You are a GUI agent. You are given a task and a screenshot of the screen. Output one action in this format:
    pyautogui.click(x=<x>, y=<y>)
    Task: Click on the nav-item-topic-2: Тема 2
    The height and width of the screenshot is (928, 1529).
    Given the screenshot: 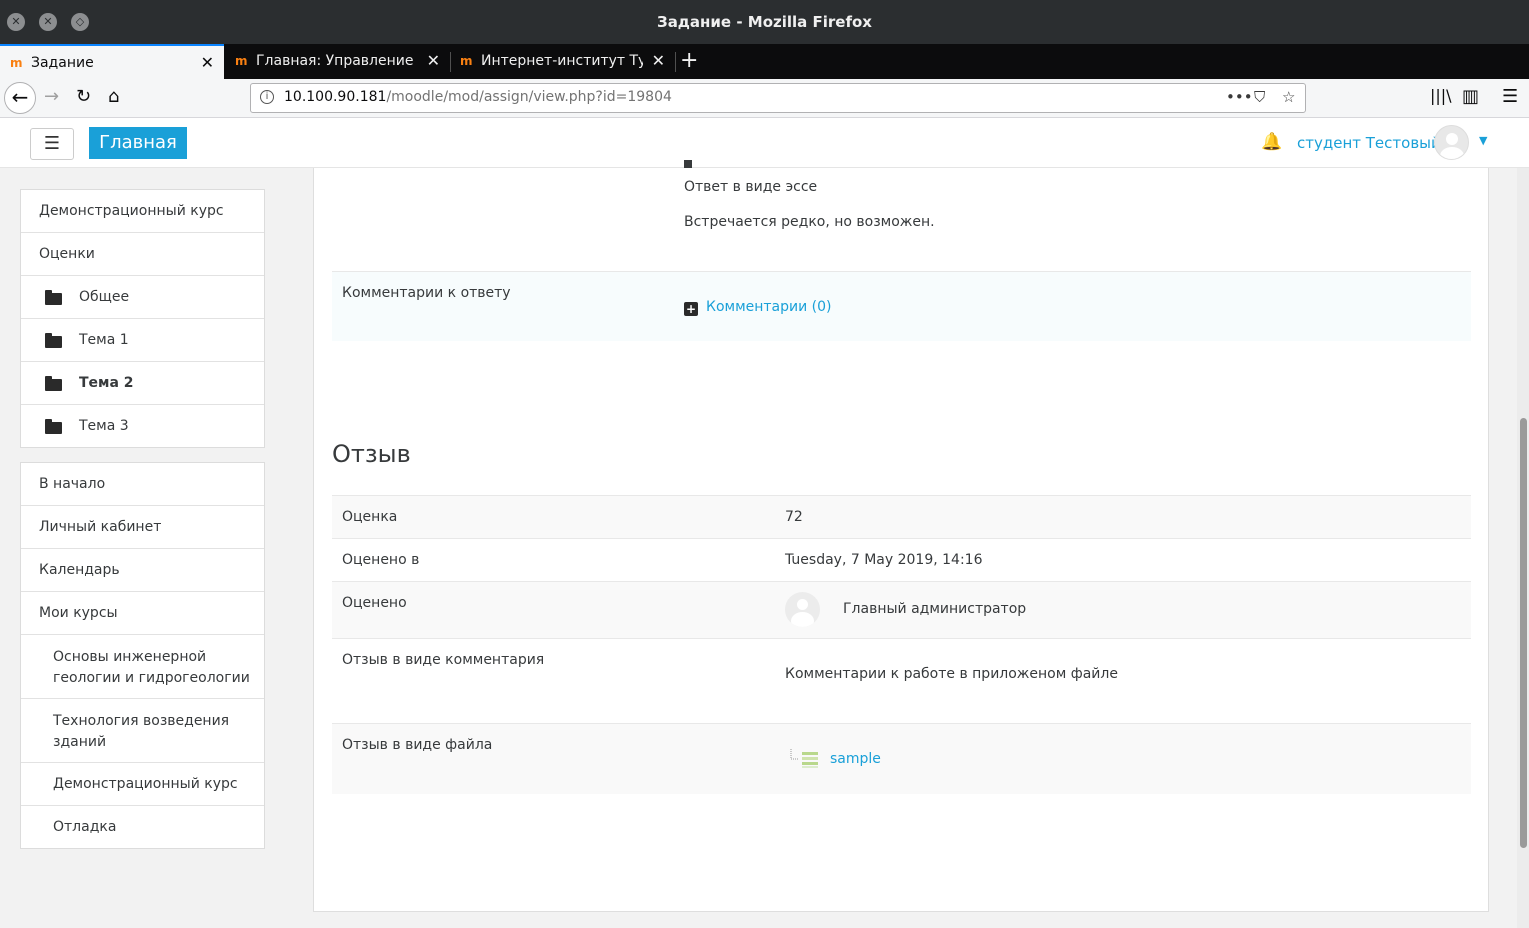 What is the action you would take?
    pyautogui.click(x=142, y=383)
    